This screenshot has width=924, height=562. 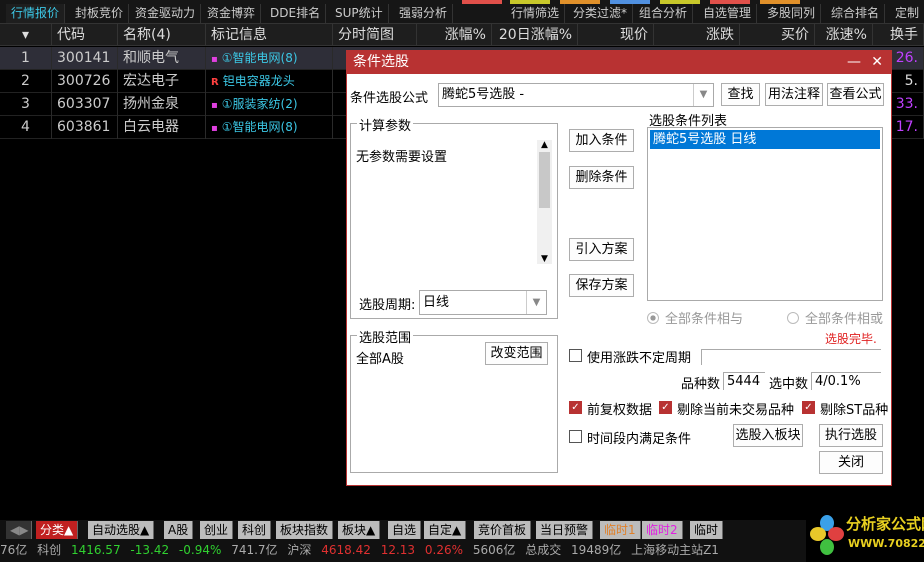 I want to click on radio-all-and: 全部条件相与, so click(x=695, y=317).